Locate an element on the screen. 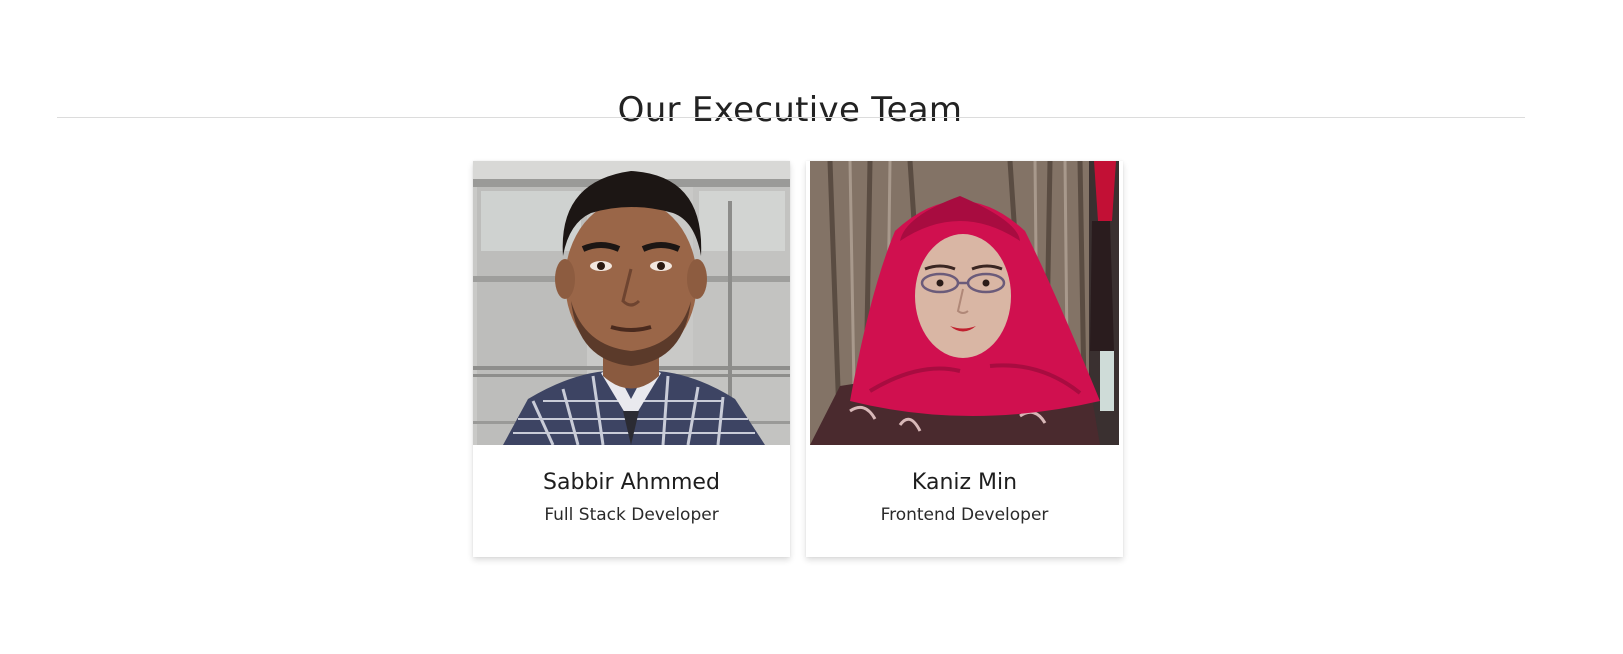 The height and width of the screenshot is (654, 1623). member-name: Kaniz Min is located at coordinates (964, 482).